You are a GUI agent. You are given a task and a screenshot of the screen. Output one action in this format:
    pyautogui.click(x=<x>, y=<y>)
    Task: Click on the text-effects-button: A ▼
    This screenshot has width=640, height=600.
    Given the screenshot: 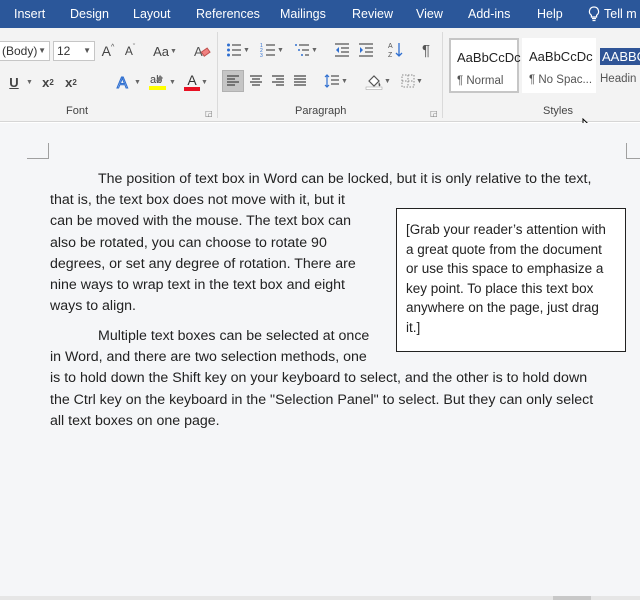 What is the action you would take?
    pyautogui.click(x=128, y=82)
    